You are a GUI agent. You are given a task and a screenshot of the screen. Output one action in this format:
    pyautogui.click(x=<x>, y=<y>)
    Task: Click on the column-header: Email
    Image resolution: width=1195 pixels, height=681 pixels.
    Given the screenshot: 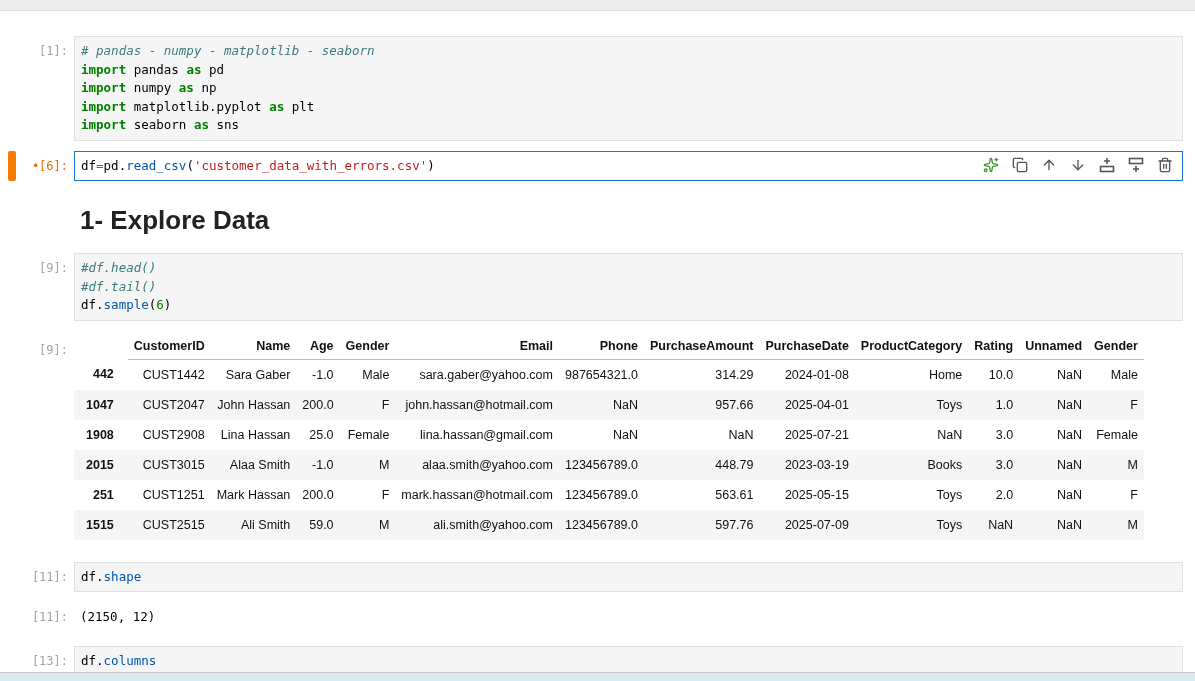 What is the action you would take?
    pyautogui.click(x=477, y=345)
    